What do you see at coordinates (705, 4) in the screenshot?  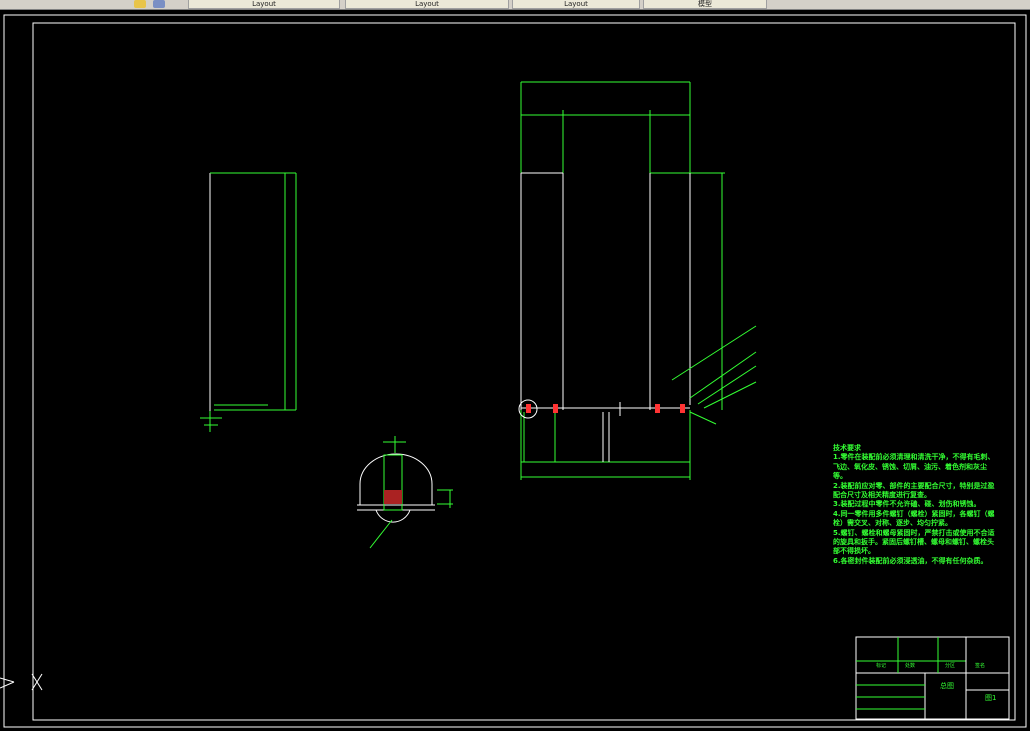 I see `tab-model: 模型` at bounding box center [705, 4].